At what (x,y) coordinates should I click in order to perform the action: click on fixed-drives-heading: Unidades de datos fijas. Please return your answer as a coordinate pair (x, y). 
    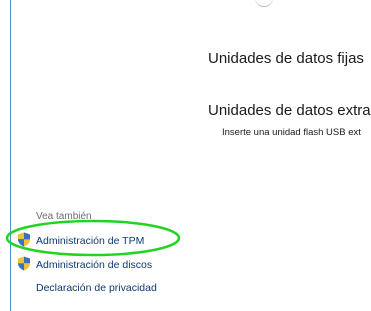
    Looking at the image, I should click on (286, 58).